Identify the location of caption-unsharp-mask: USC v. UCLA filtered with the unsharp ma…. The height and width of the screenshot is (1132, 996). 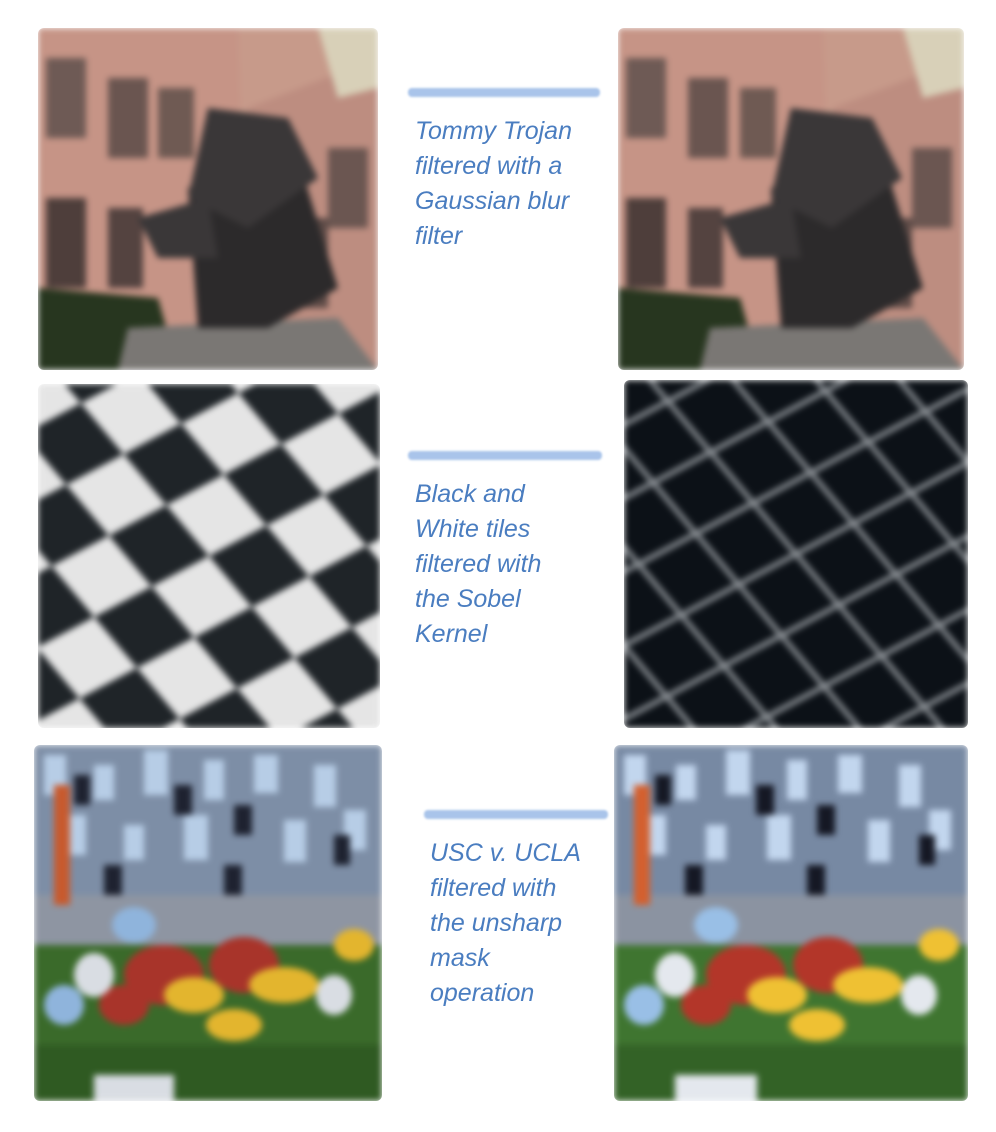
(505, 923).